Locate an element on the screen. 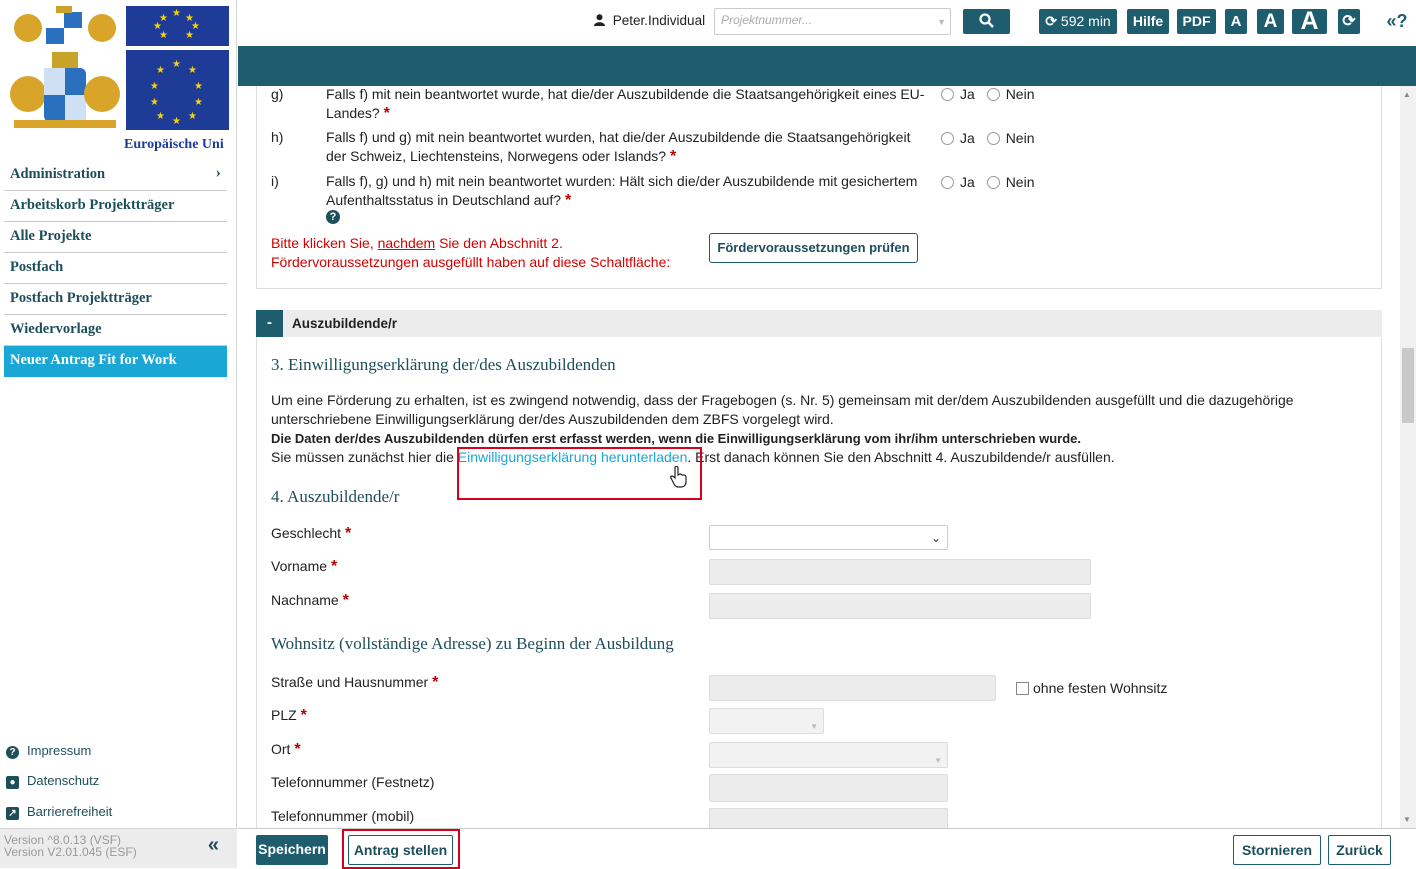 The width and height of the screenshot is (1416, 869). phone-input is located at coordinates (828, 788).